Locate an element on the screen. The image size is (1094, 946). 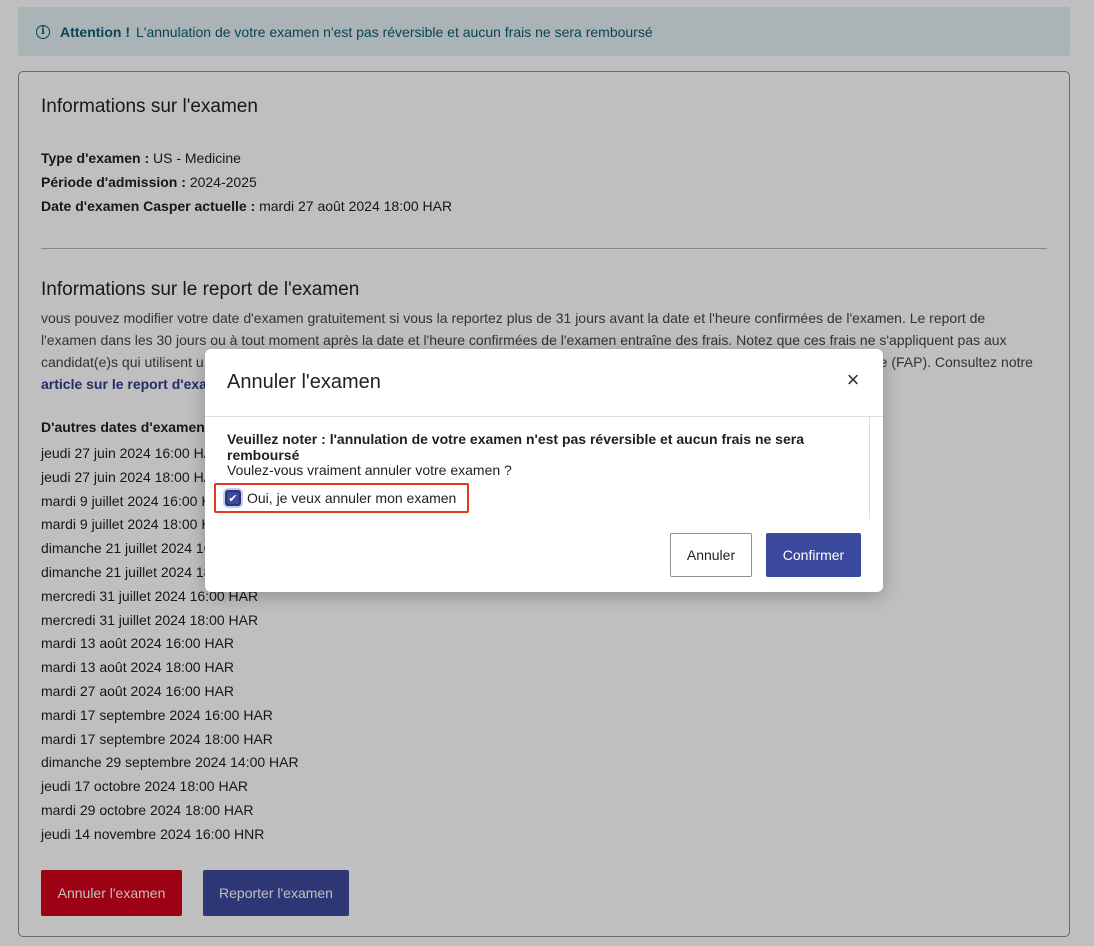
close-icon: × is located at coordinates (853, 380).